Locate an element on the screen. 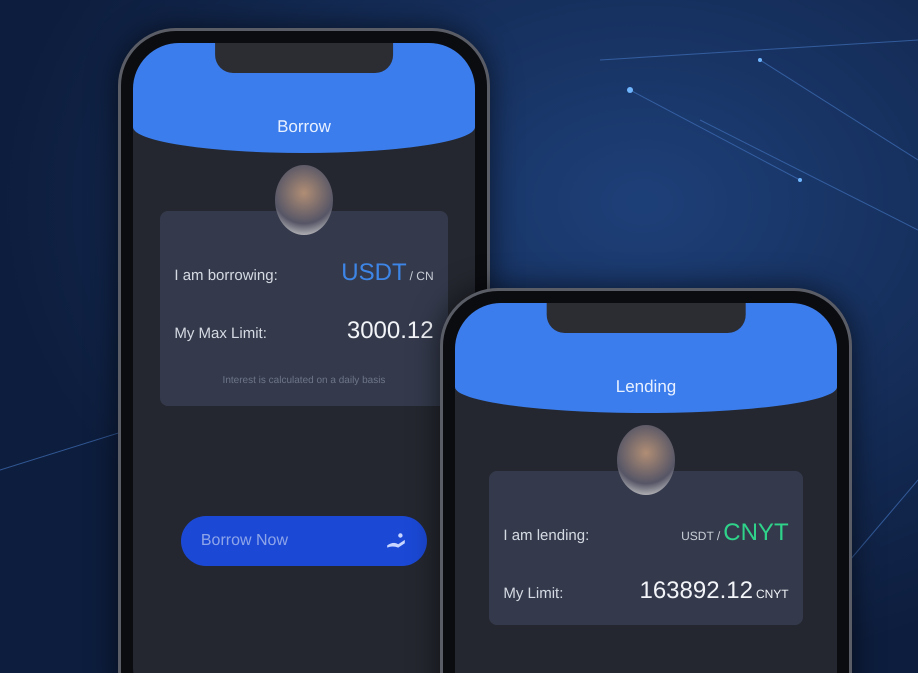 The image size is (918, 673). borrow-now-button: Borrow Now is located at coordinates (304, 541).